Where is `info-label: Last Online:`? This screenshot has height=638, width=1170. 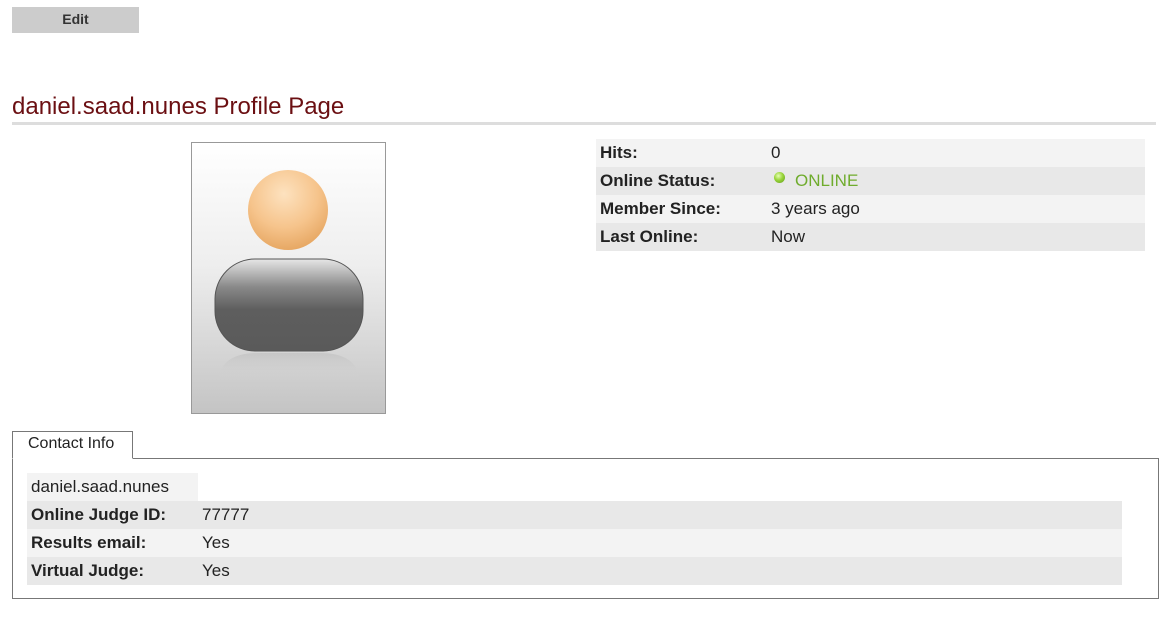
info-label: Last Online: is located at coordinates (649, 236).